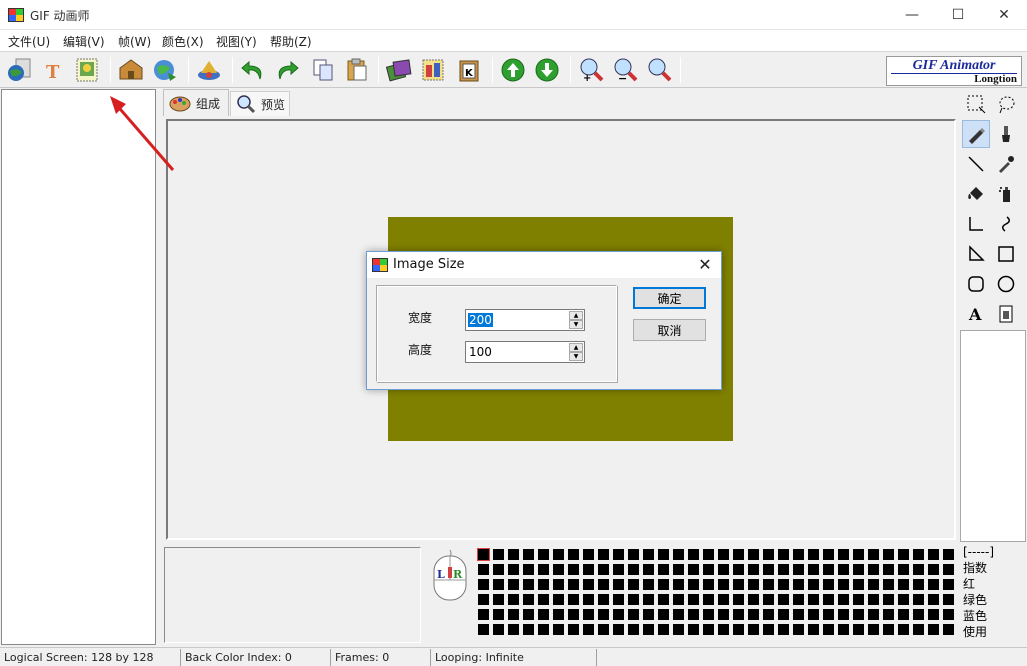  Describe the element at coordinates (976, 194) in the screenshot. I see `fill-bucket-icon` at that location.